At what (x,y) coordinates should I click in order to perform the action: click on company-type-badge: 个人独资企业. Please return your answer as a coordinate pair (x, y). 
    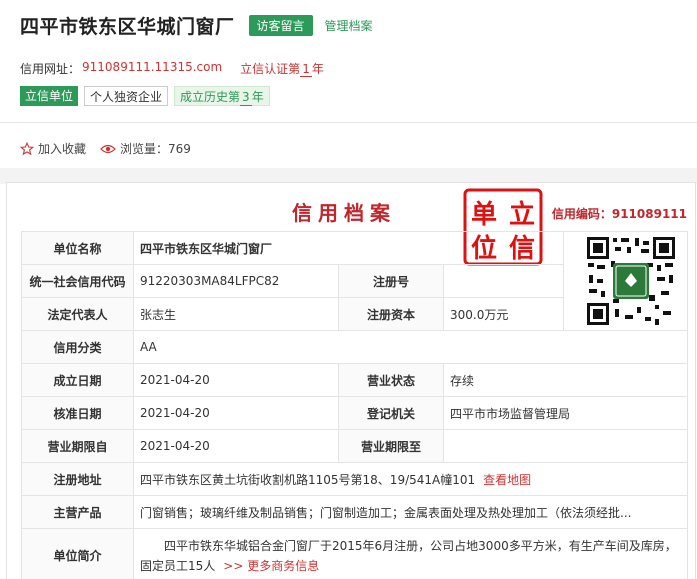
    Looking at the image, I should click on (126, 96).